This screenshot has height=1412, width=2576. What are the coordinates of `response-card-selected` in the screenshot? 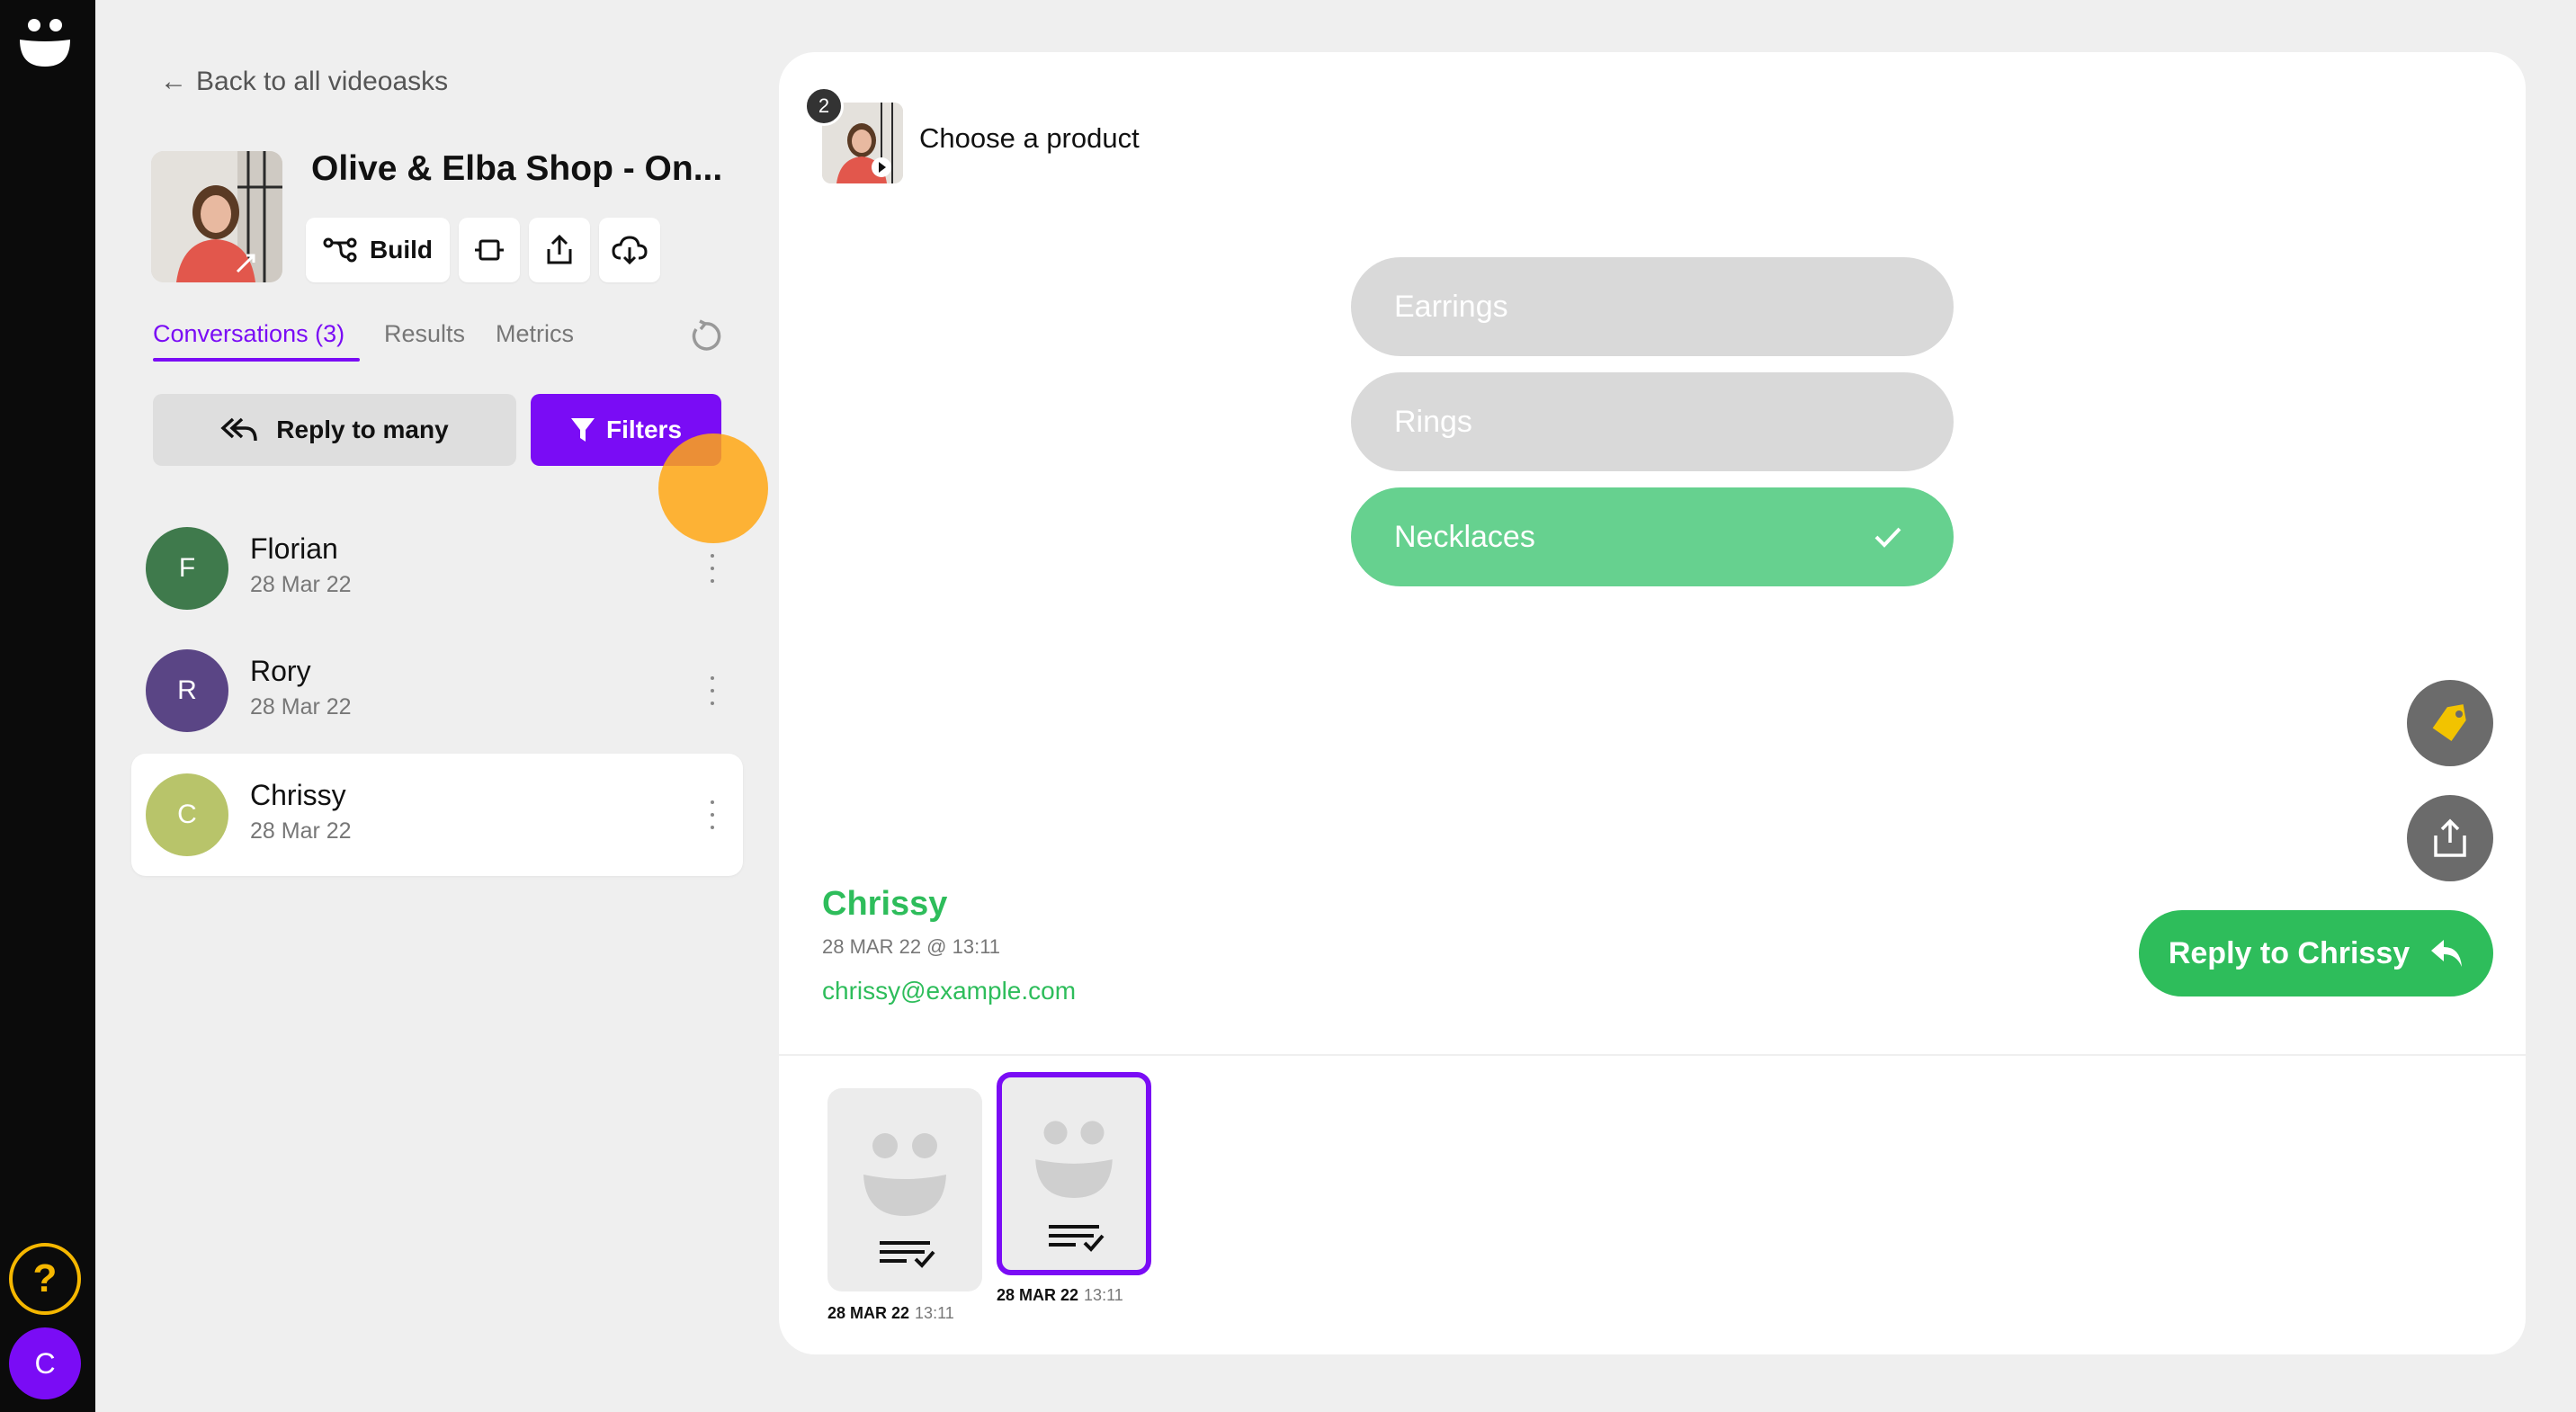 It's located at (1074, 1173).